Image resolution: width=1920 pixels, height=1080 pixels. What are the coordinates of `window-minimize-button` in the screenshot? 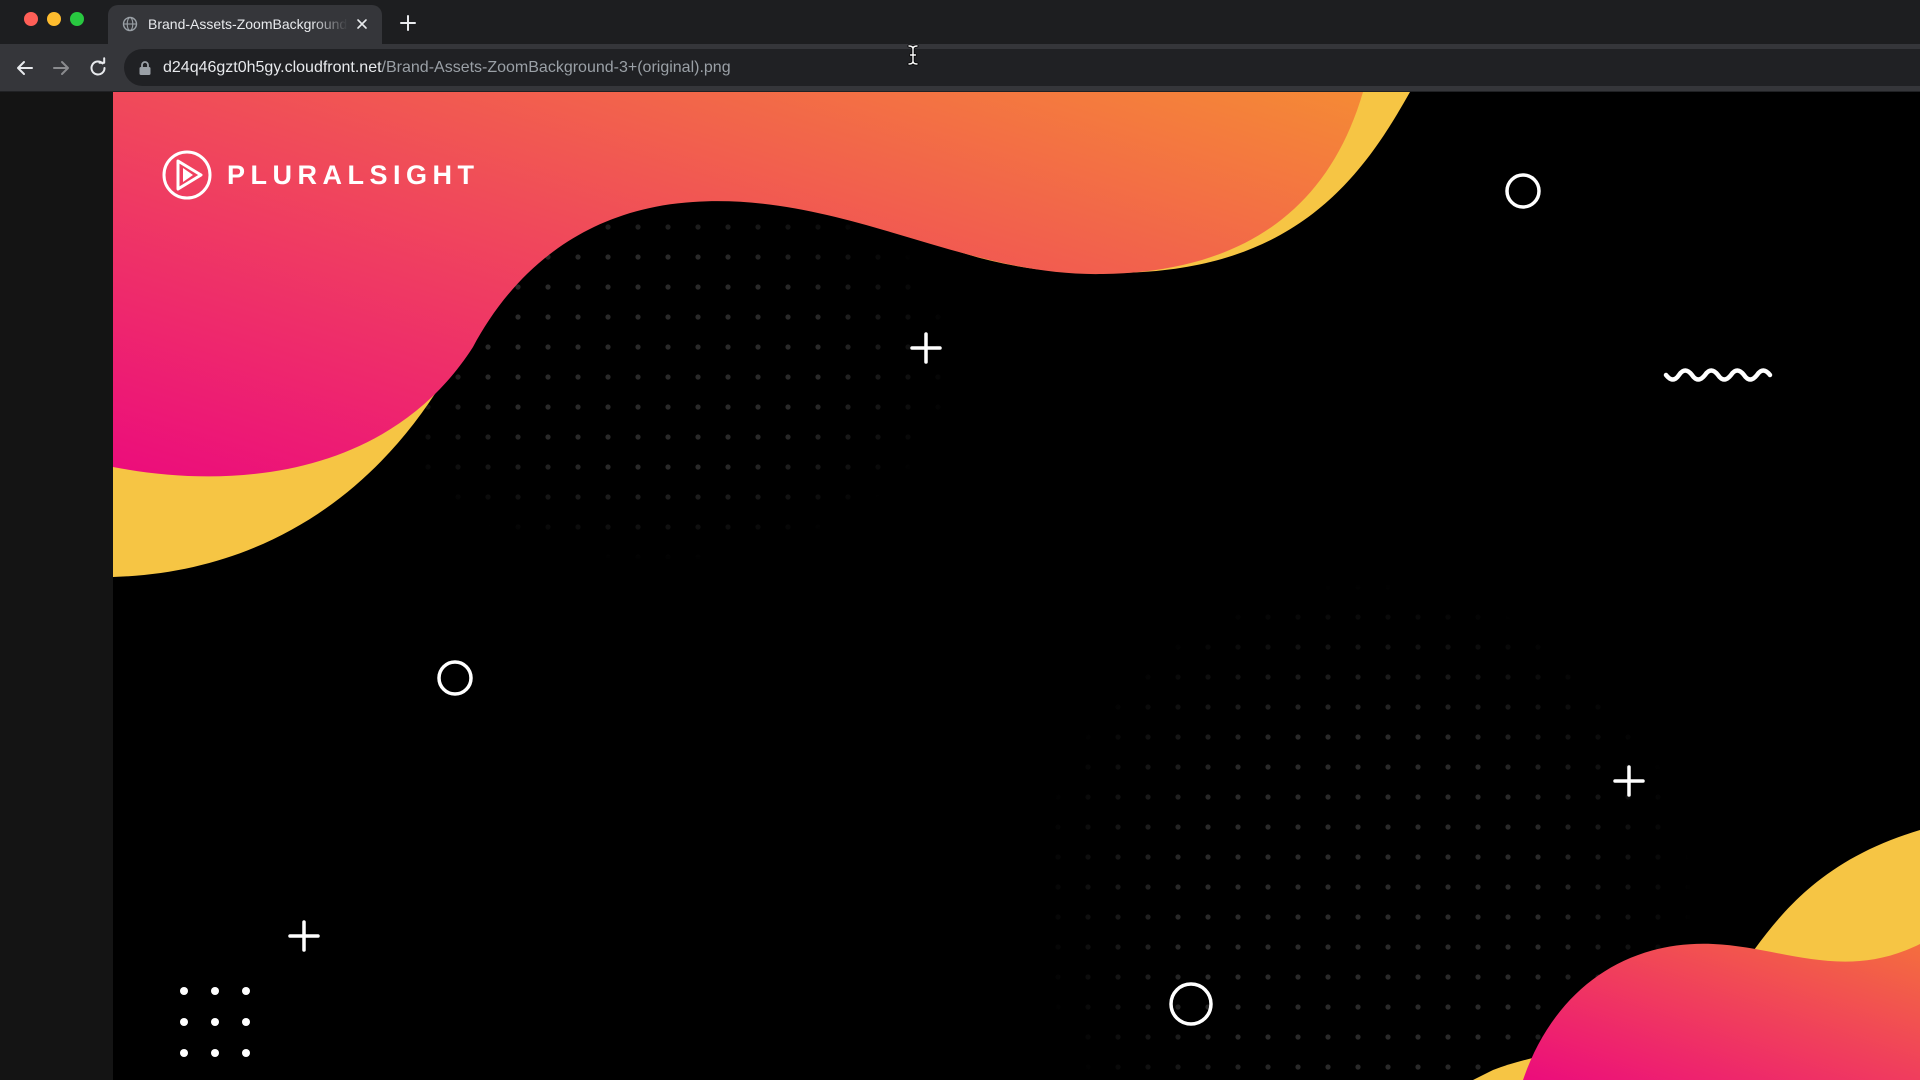 It's located at (54, 19).